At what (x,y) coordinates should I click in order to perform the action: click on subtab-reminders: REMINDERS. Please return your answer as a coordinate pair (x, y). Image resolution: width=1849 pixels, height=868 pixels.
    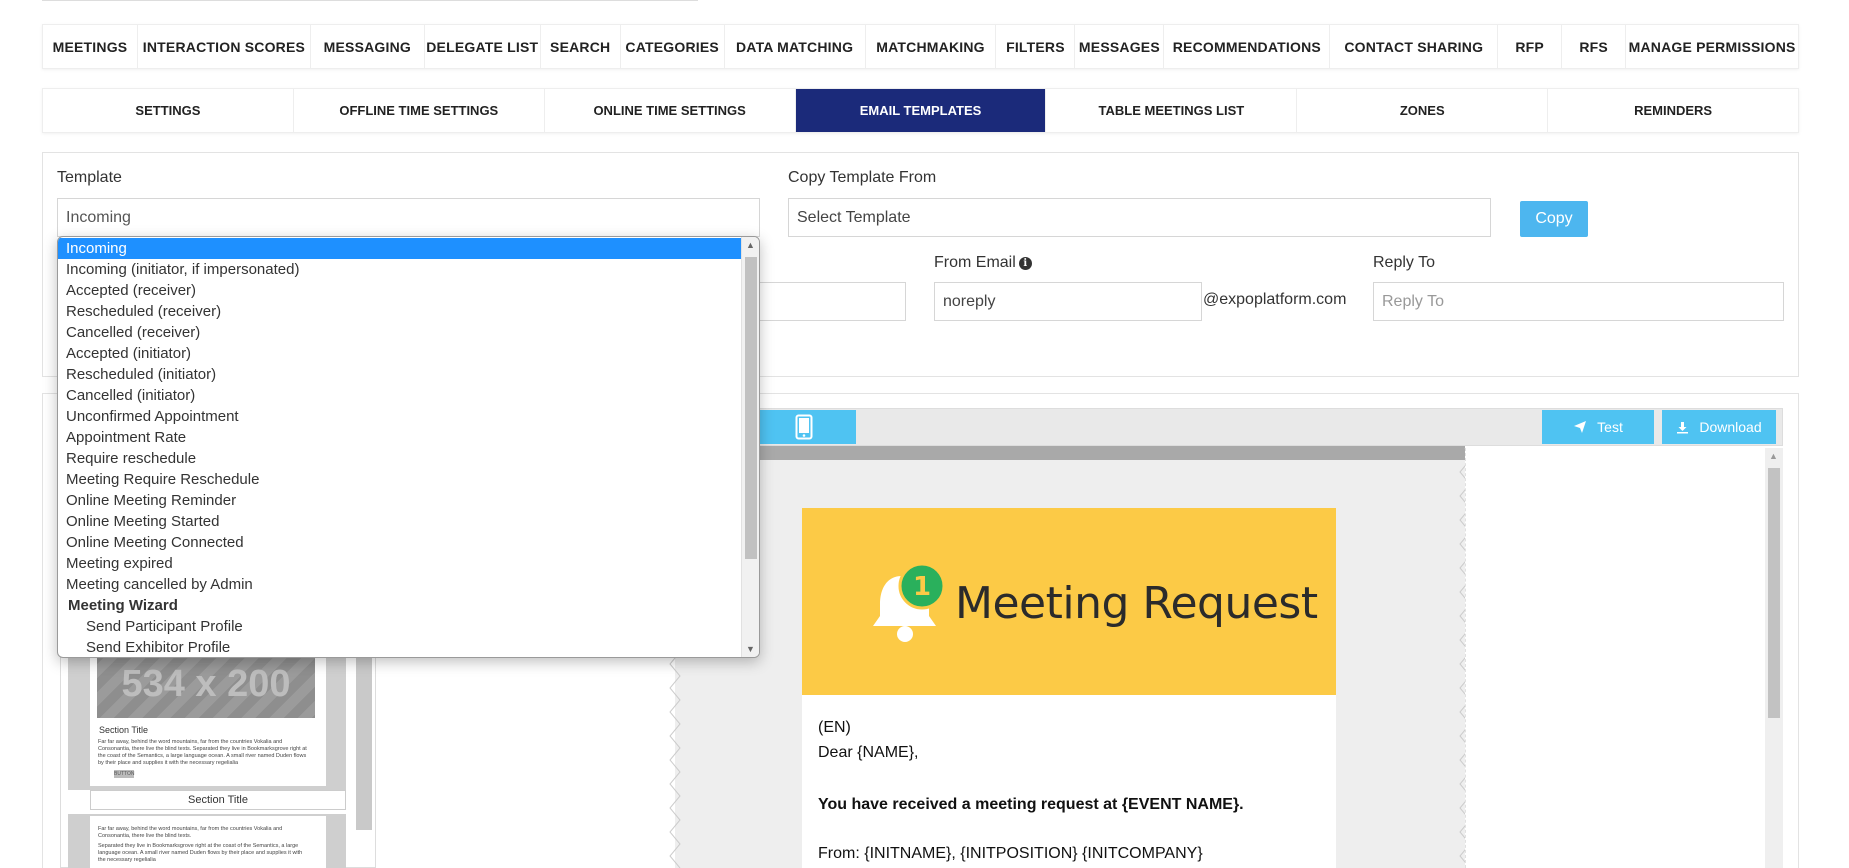
    Looking at the image, I should click on (1673, 110).